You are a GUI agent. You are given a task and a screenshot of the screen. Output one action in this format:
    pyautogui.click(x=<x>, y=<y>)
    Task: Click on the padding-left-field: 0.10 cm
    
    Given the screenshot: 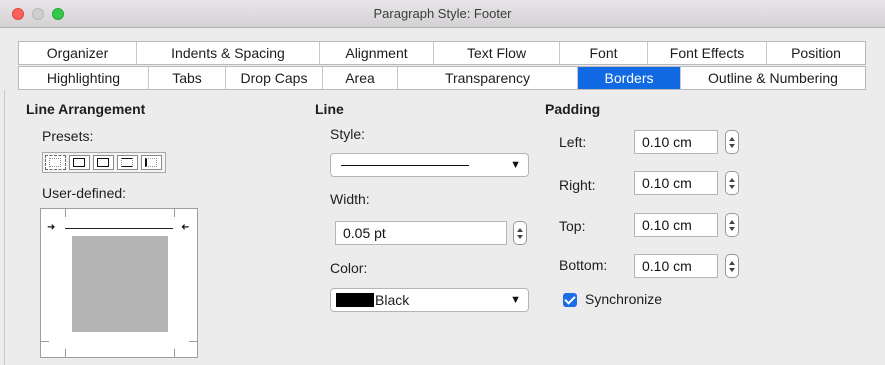 What is the action you would take?
    pyautogui.click(x=676, y=142)
    